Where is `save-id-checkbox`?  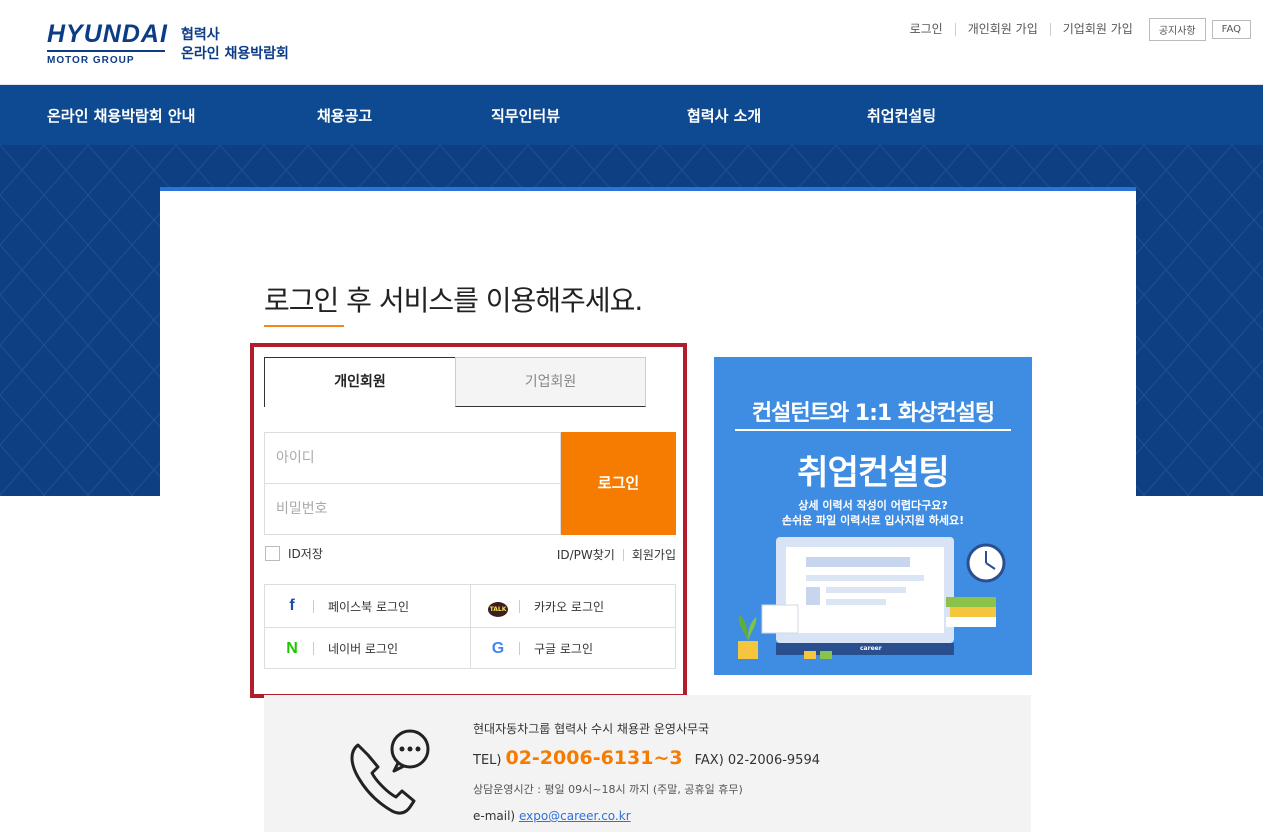 save-id-checkbox is located at coordinates (272, 553).